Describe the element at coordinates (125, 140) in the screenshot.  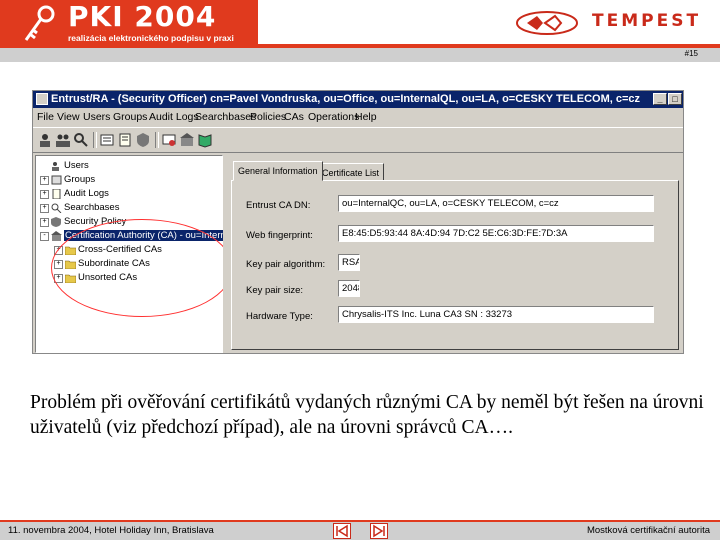
I see `audit-log-icon` at that location.